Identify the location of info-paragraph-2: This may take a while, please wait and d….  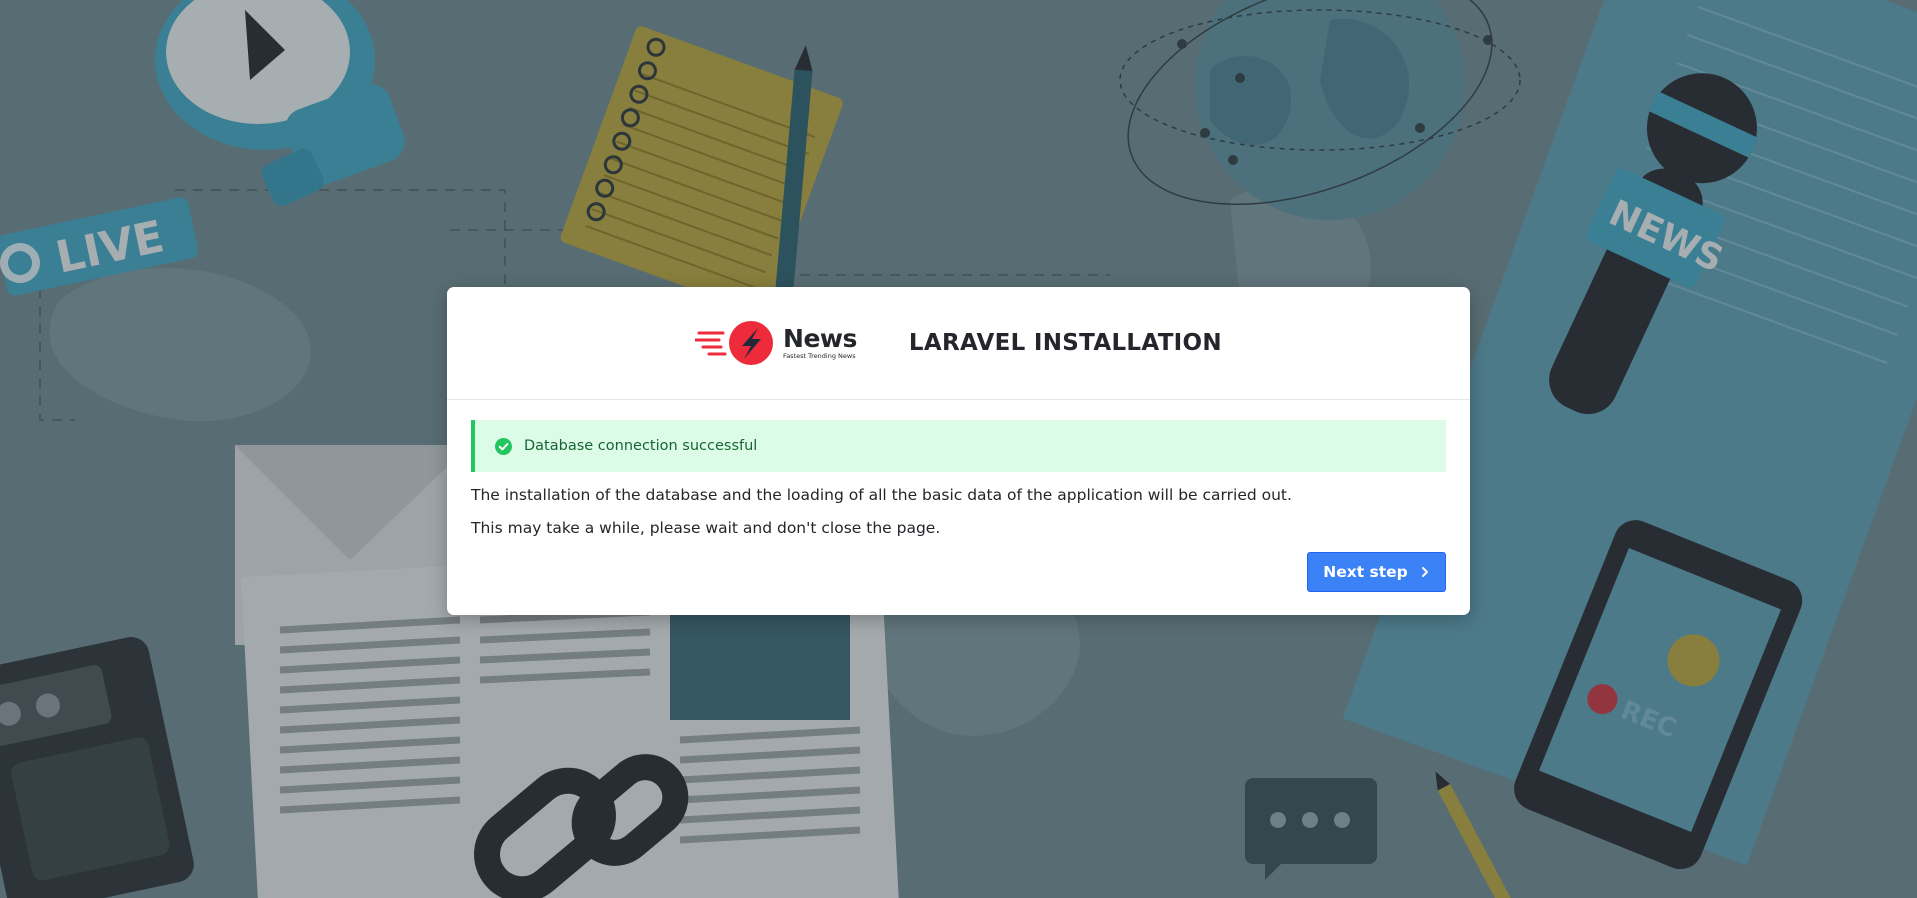
(706, 528).